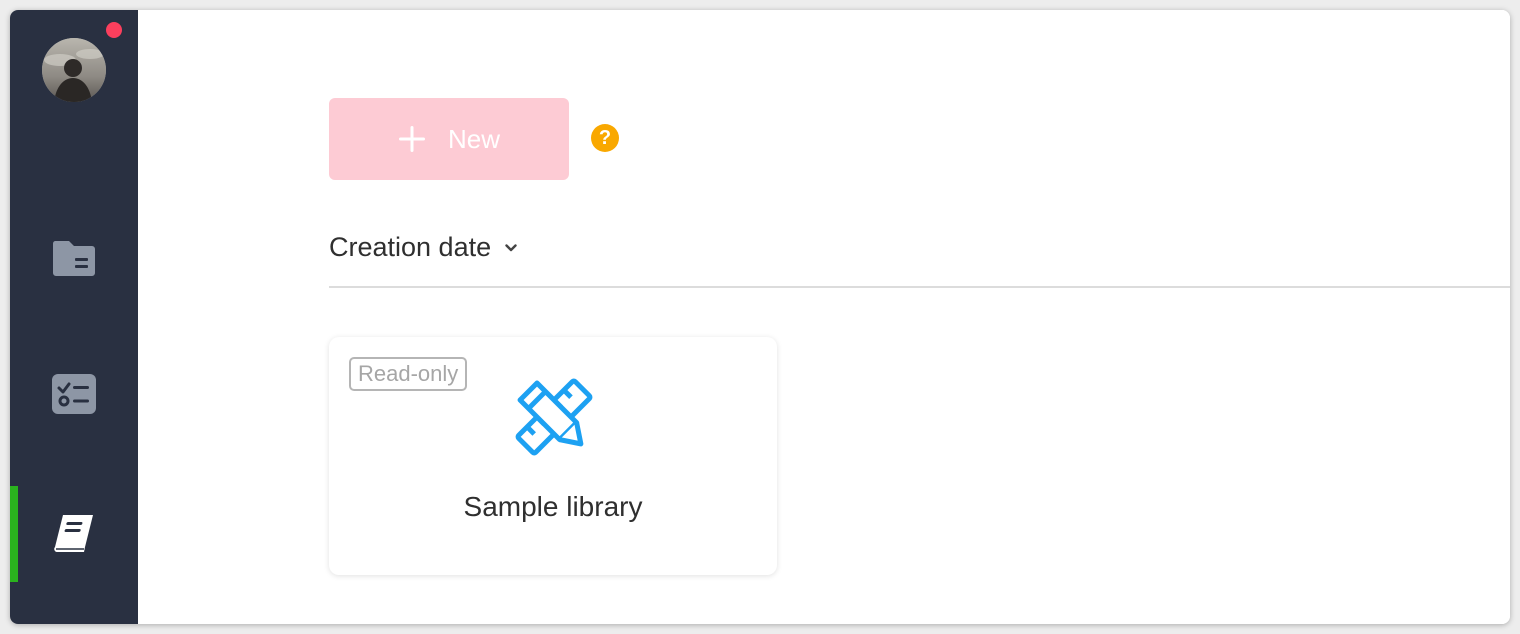 The height and width of the screenshot is (634, 1520). Describe the element at coordinates (511, 247) in the screenshot. I see `chevron-down-icon` at that location.